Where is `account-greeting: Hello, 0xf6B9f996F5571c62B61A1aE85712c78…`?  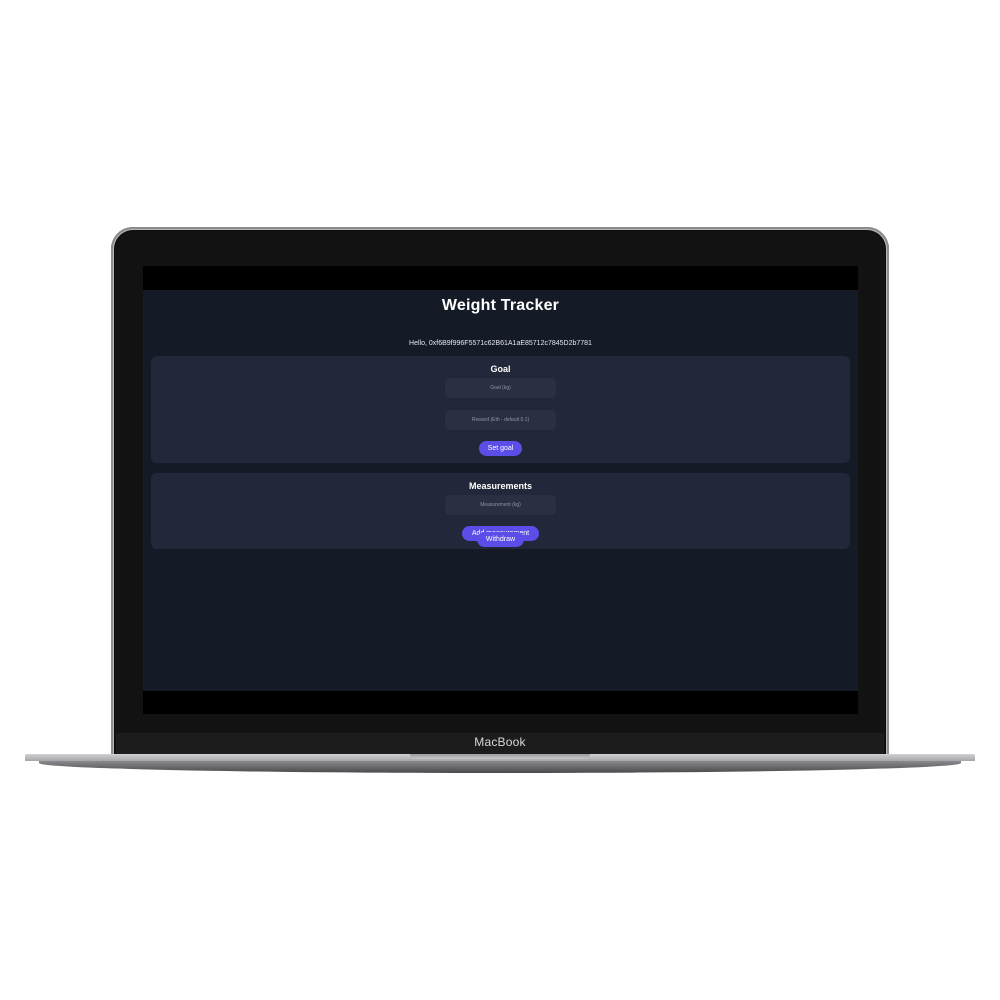
account-greeting: Hello, 0xf6B9f996F5571c62B61A1aE85712c78… is located at coordinates (500, 343).